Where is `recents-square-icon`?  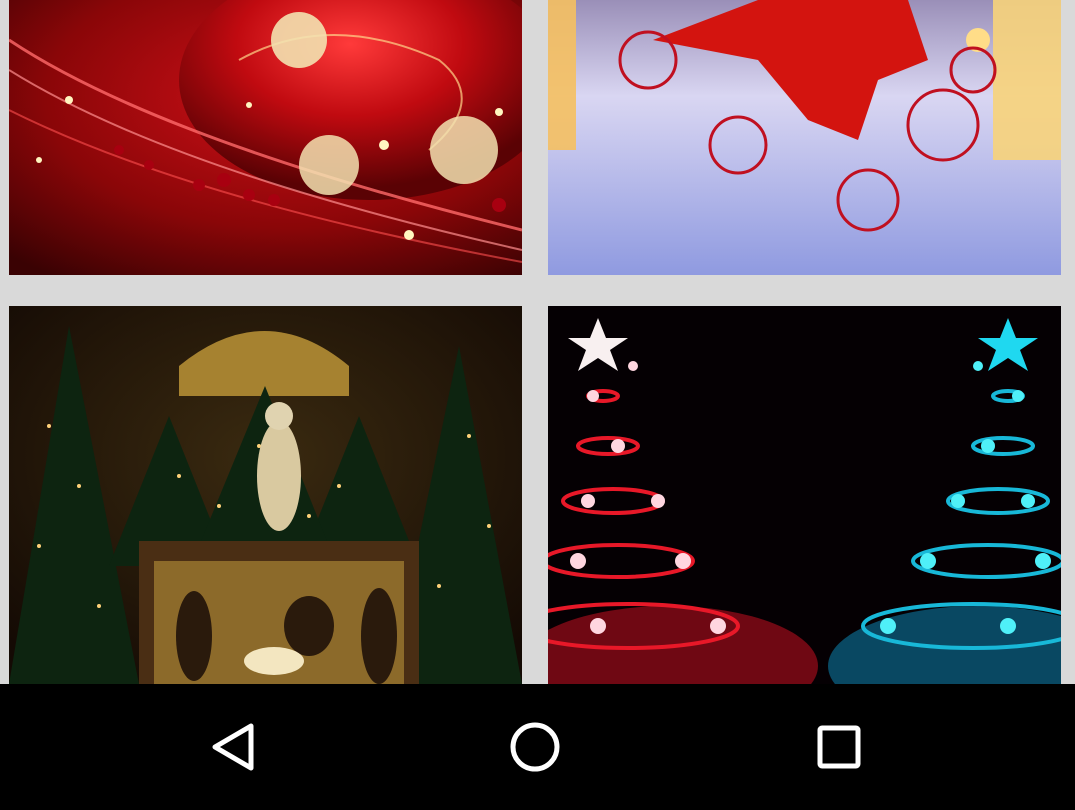
recents-square-icon is located at coordinates (839, 747).